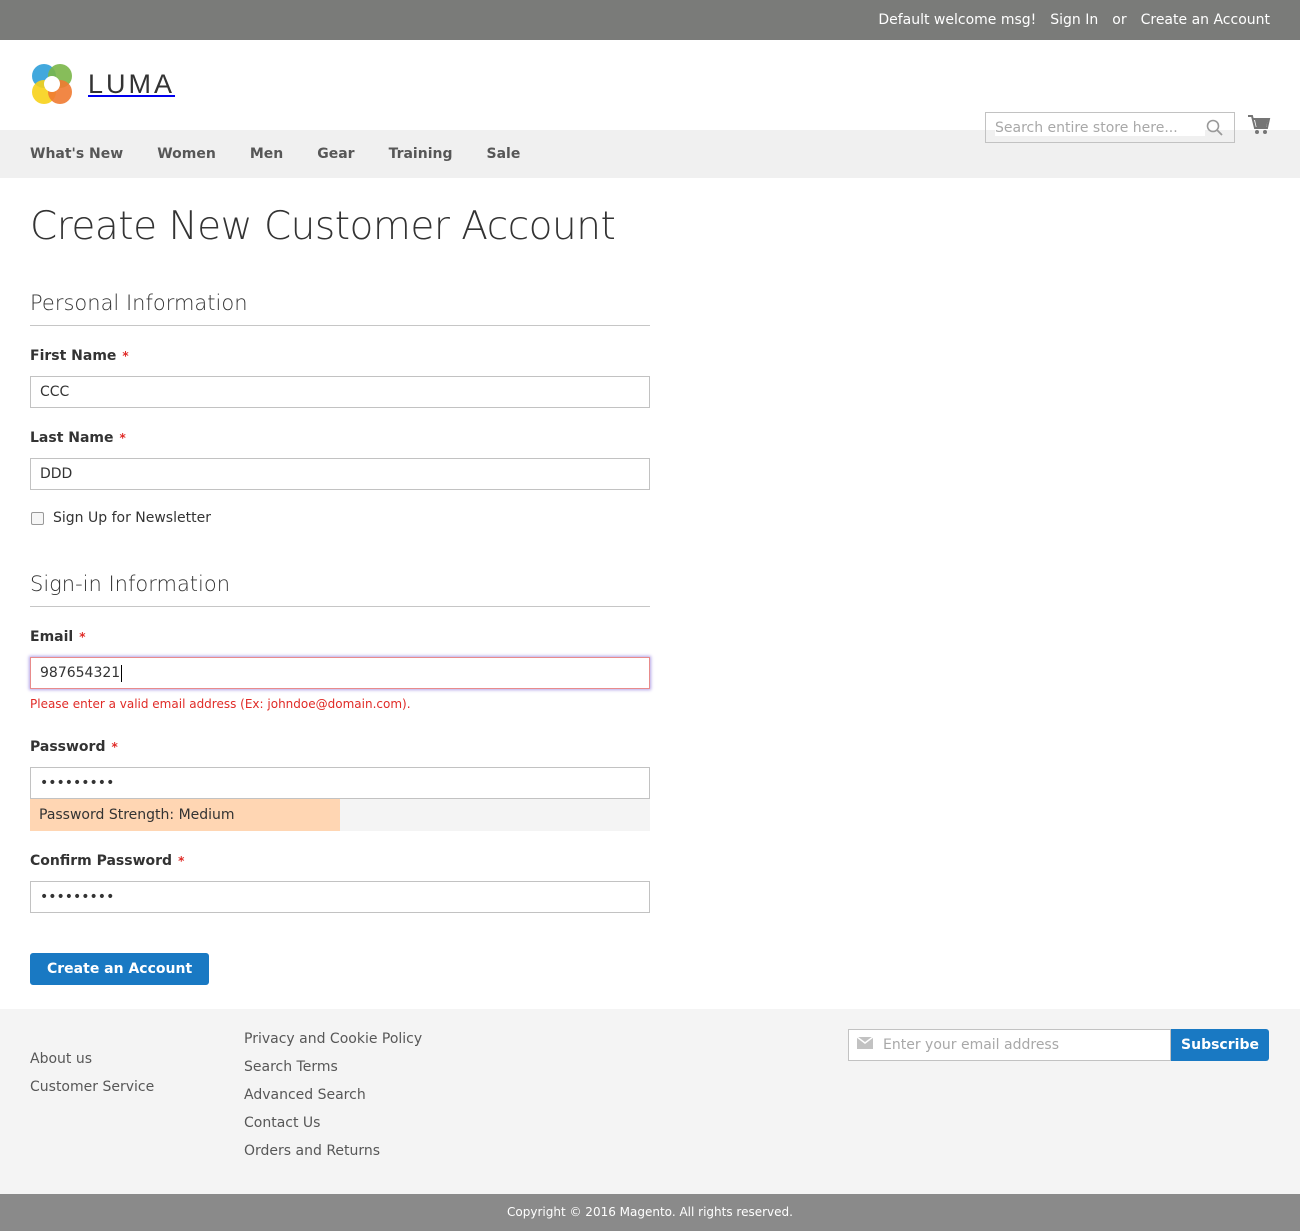  I want to click on newsletter-label: Sign Up for Newsletter, so click(132, 518).